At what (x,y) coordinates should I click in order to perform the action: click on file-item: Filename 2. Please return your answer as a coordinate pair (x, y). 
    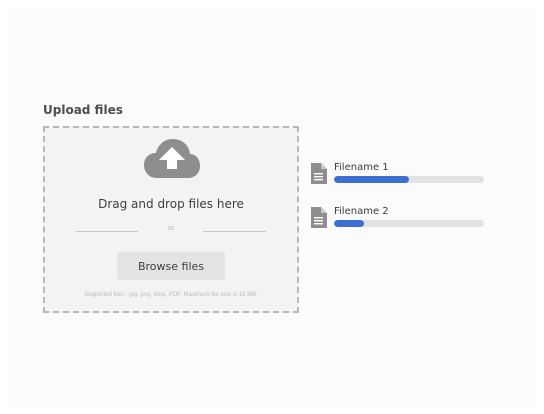
    Looking at the image, I should click on (400, 218).